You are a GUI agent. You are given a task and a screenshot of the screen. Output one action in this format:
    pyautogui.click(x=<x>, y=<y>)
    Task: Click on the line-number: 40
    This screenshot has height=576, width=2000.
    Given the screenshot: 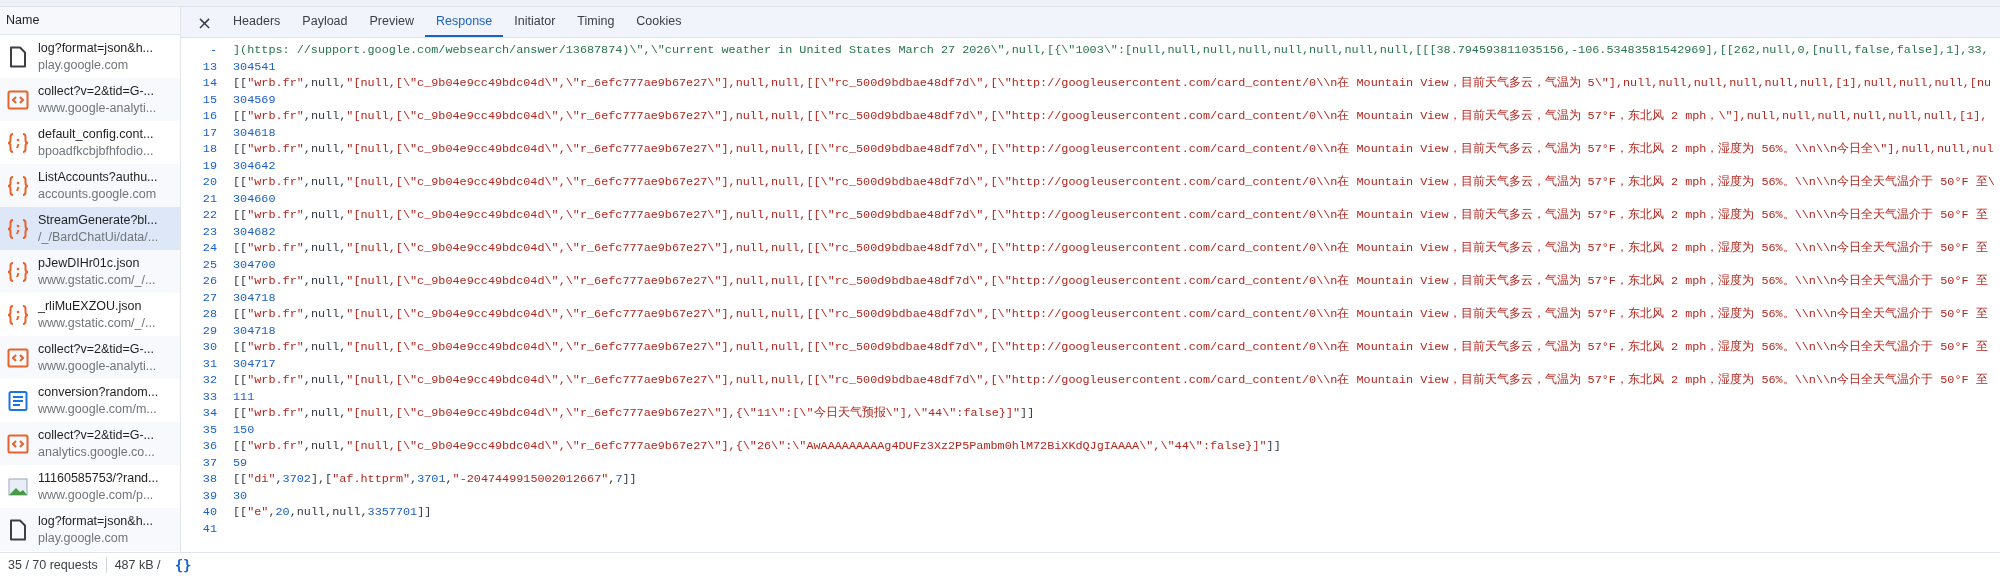 What is the action you would take?
    pyautogui.click(x=209, y=512)
    